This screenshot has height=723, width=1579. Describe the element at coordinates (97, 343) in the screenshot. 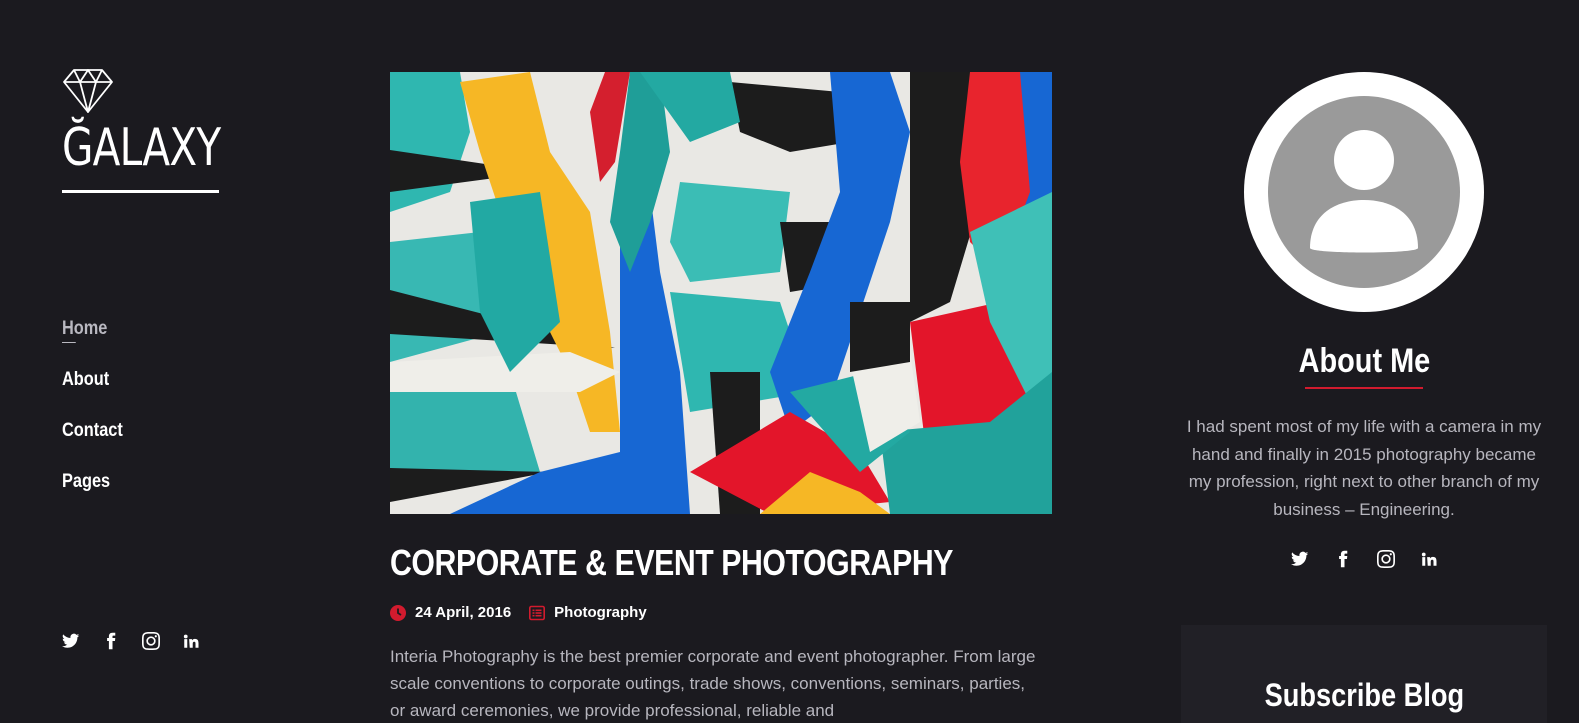

I see `nav-item-home: Home` at that location.